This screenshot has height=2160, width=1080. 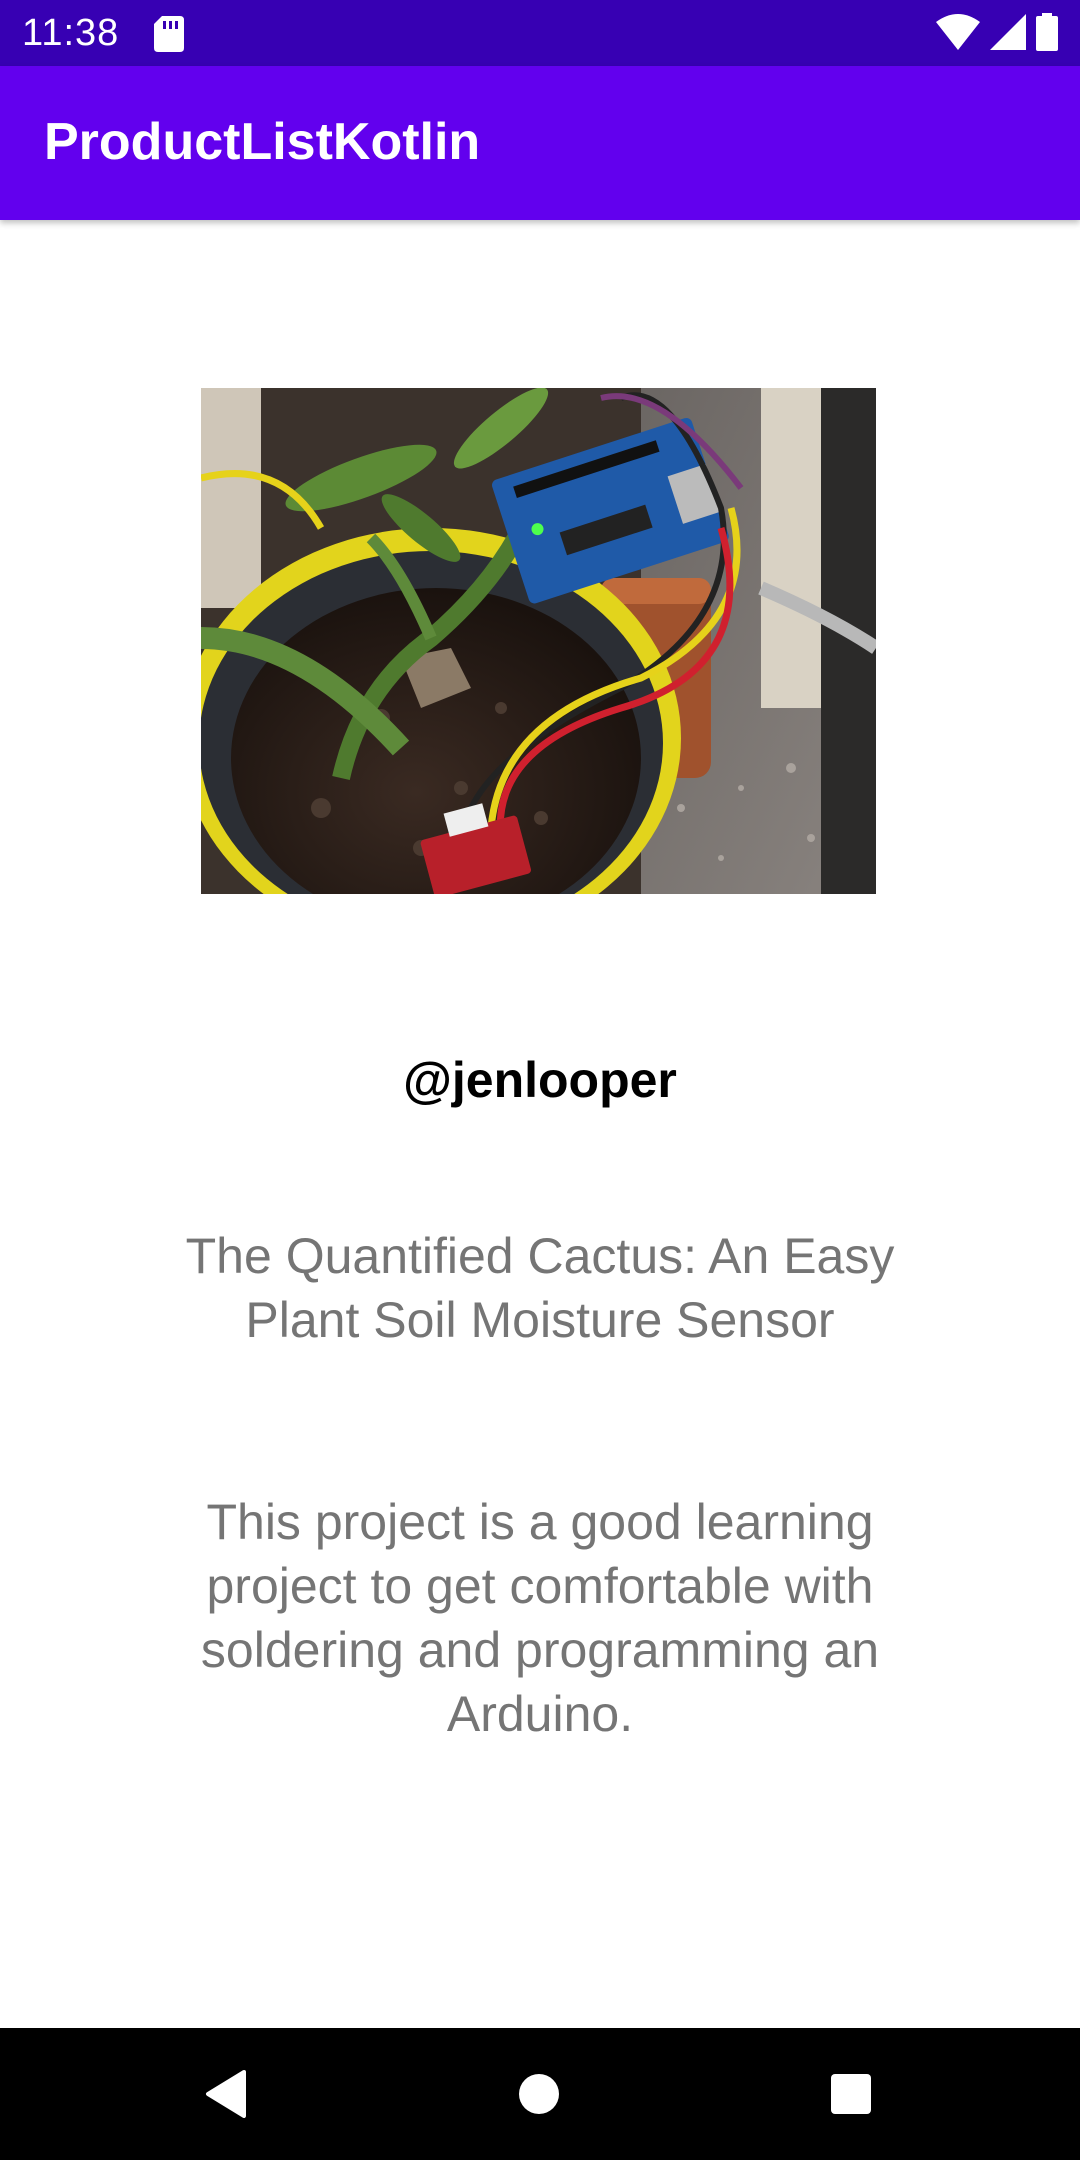 I want to click on back-icon, so click(x=226, y=2094).